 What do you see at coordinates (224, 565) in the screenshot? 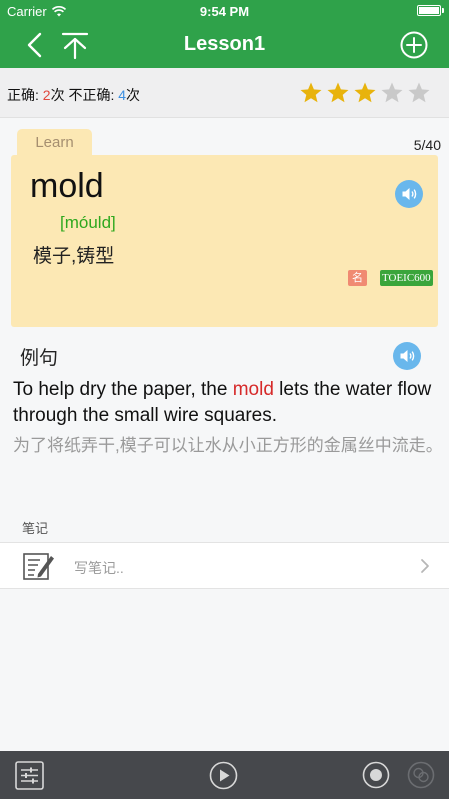
I see `notes-row: 写笔记..` at bounding box center [224, 565].